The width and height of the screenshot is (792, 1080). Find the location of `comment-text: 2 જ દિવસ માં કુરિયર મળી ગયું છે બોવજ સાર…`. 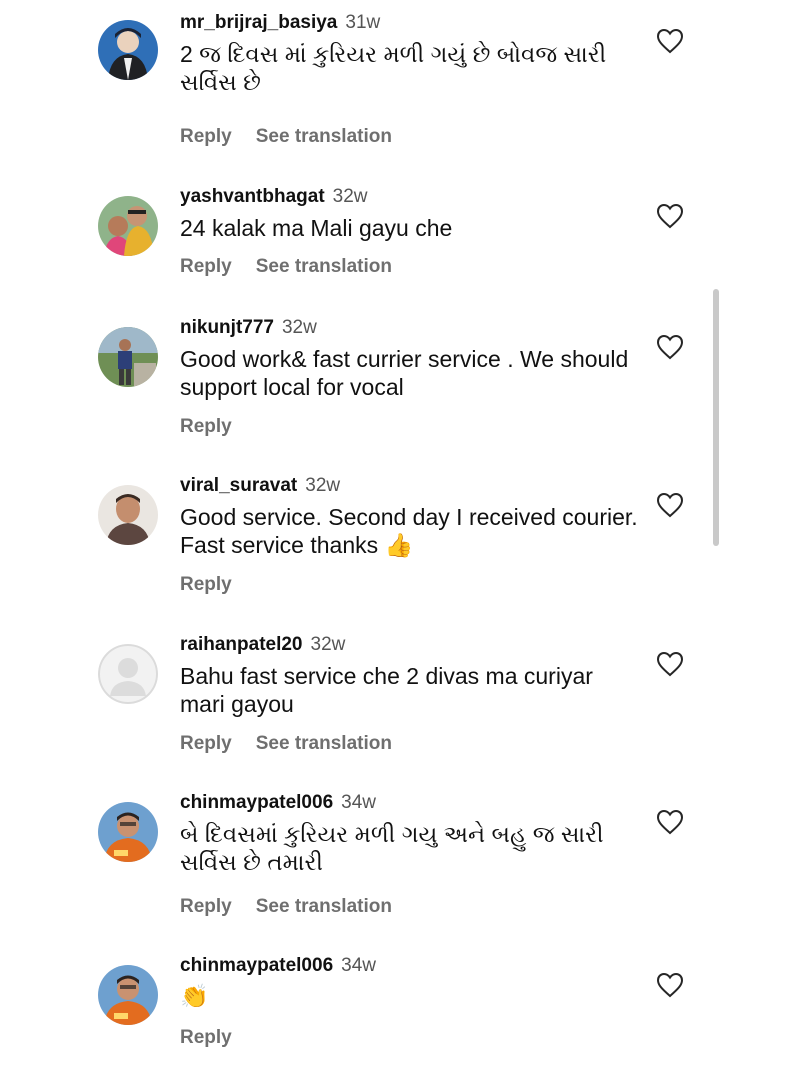

comment-text: 2 જ દિવસ માં કુરિયર મળી ગયું છે બોવજ સાર… is located at coordinates (393, 68).